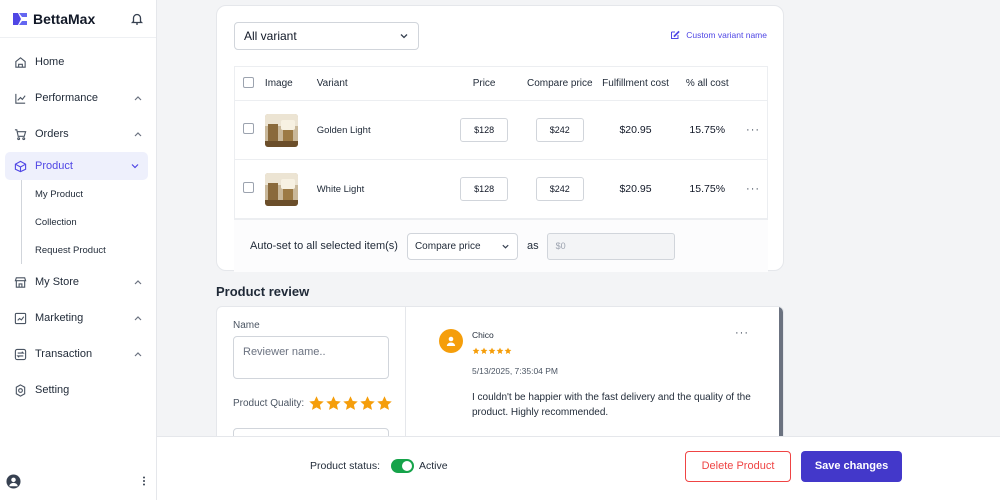 This screenshot has width=1000, height=500. What do you see at coordinates (13, 481) in the screenshot?
I see `user-avatar-icon` at bounding box center [13, 481].